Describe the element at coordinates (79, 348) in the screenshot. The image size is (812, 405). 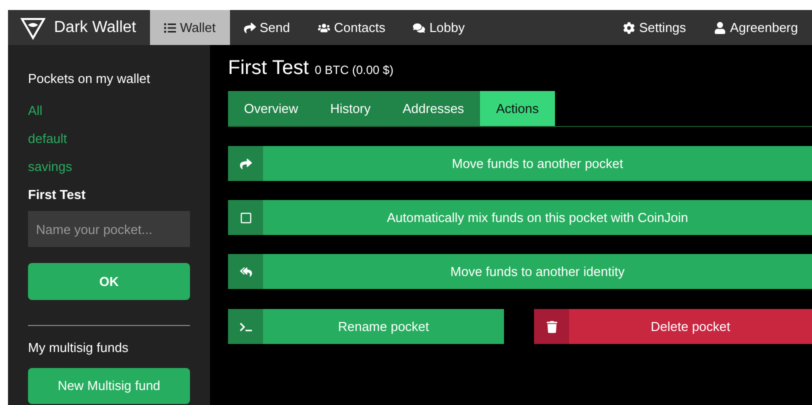
I see `multisig-title: My multisig funds` at that location.